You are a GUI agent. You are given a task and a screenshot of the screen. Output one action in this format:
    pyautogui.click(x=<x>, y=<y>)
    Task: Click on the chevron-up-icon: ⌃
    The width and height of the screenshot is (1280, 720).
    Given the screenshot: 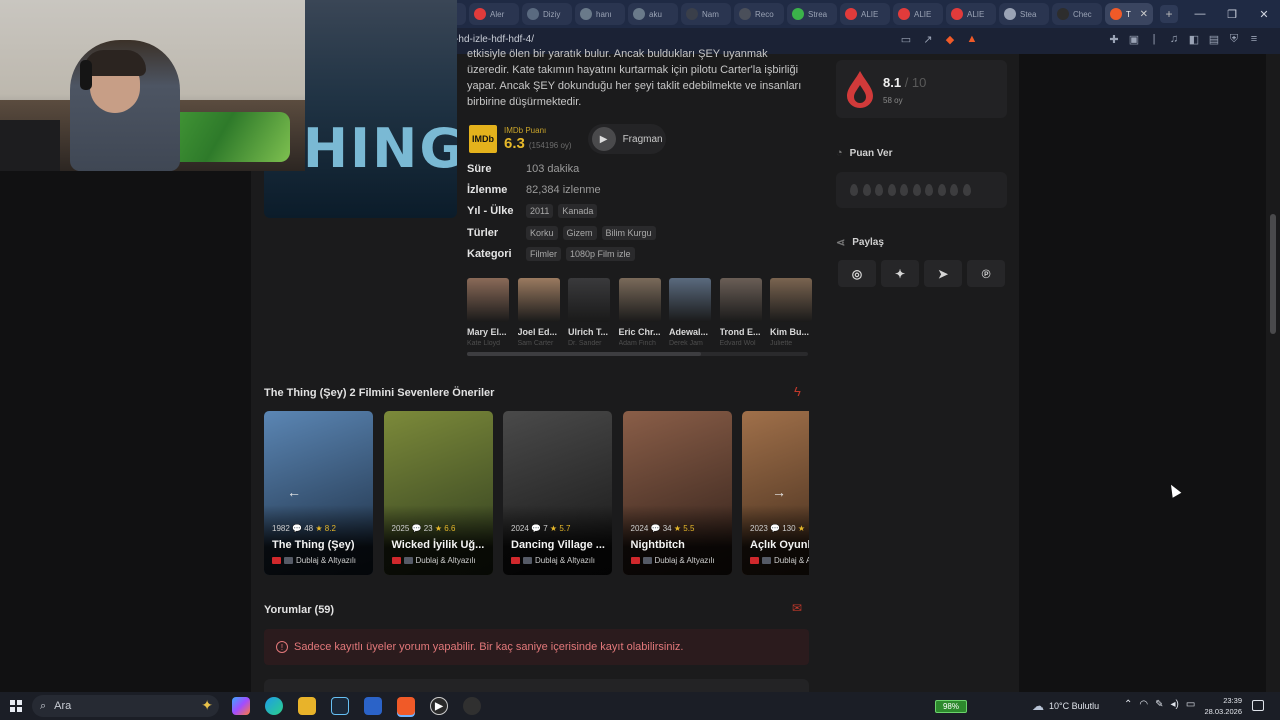 What is the action you would take?
    pyautogui.click(x=1128, y=704)
    